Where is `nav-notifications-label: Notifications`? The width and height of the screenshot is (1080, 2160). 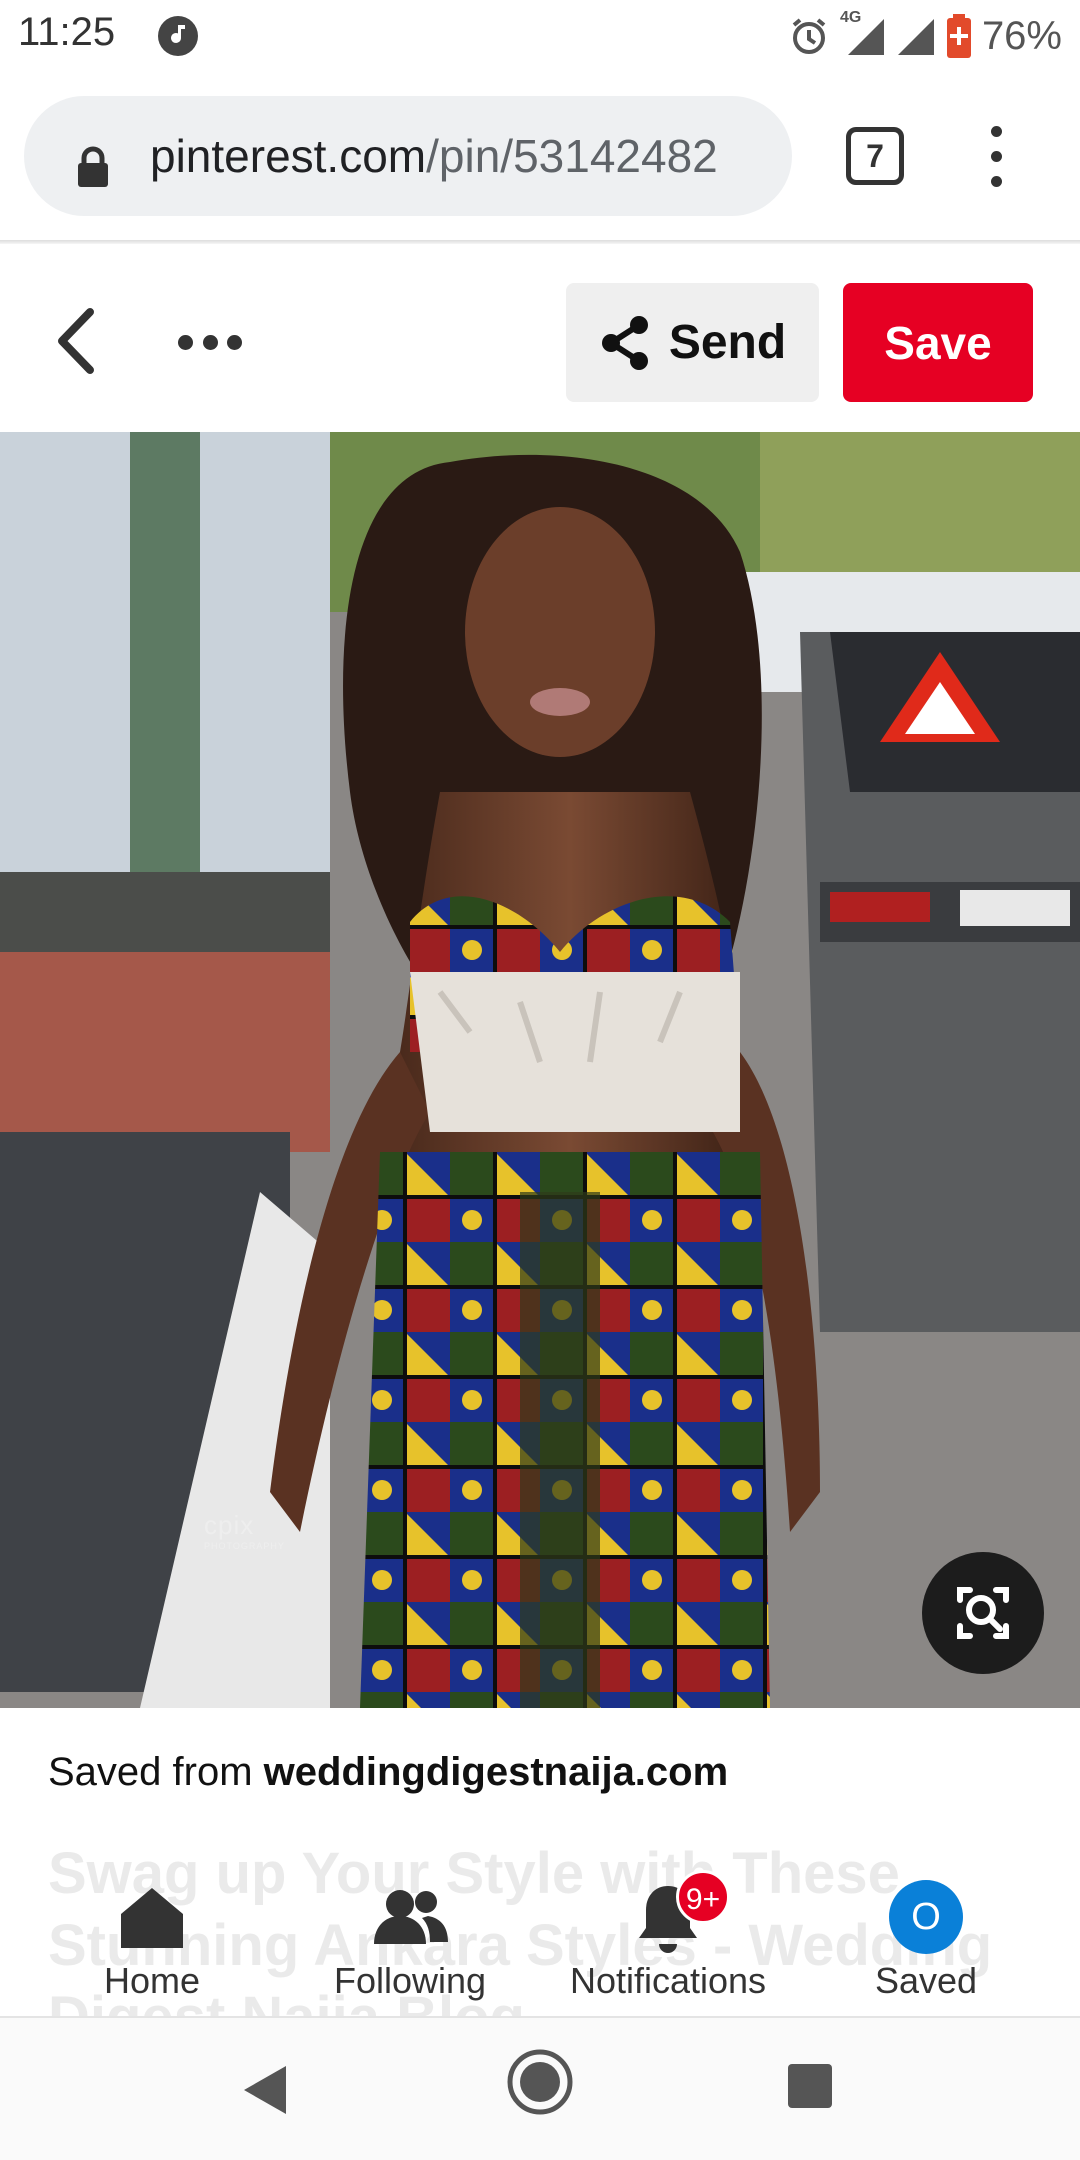
nav-notifications-label: Notifications is located at coordinates (668, 1980).